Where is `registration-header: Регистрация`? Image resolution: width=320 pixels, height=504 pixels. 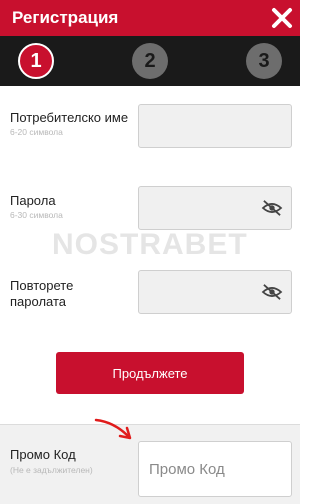 registration-header: Регистрация is located at coordinates (150, 18).